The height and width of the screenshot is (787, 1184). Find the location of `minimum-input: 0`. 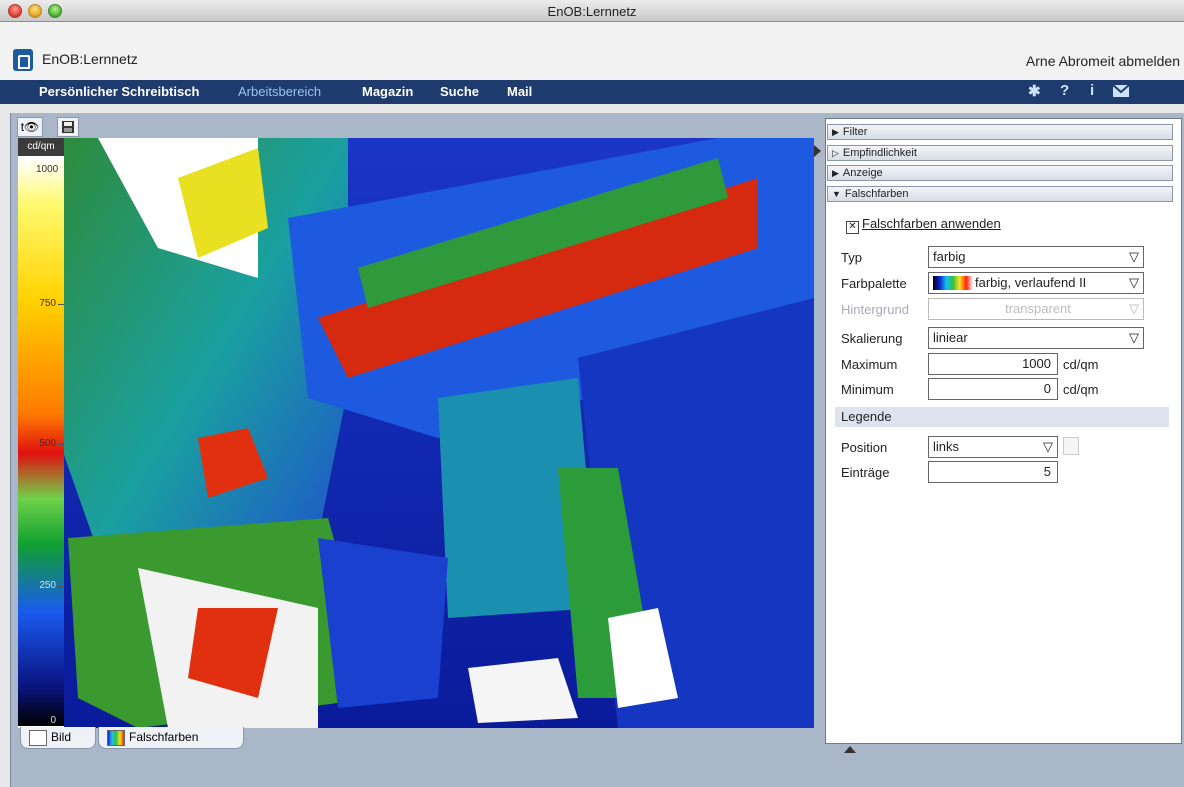

minimum-input: 0 is located at coordinates (993, 389).